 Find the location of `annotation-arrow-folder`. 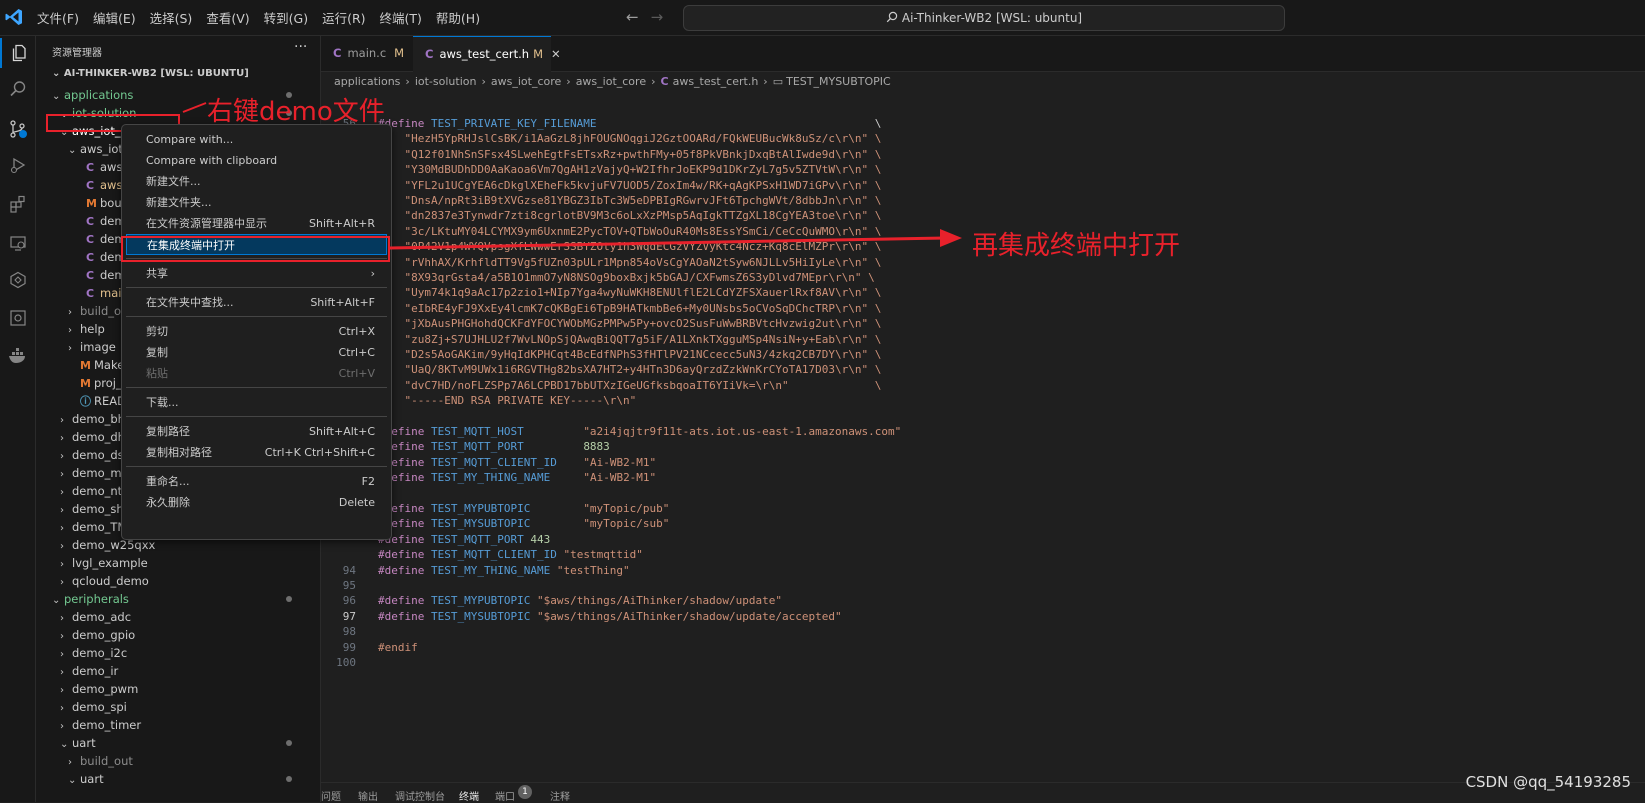

annotation-arrow-folder is located at coordinates (194, 107).